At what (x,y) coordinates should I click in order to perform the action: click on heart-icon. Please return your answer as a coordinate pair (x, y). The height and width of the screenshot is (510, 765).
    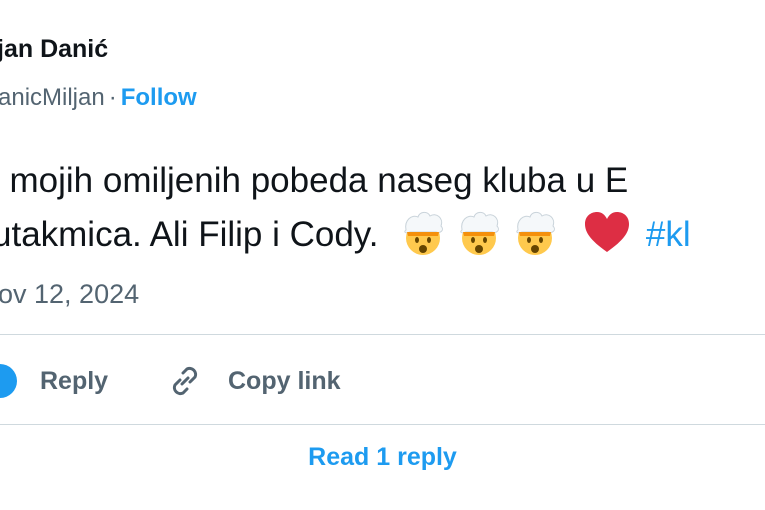
    Looking at the image, I should click on (8, 381).